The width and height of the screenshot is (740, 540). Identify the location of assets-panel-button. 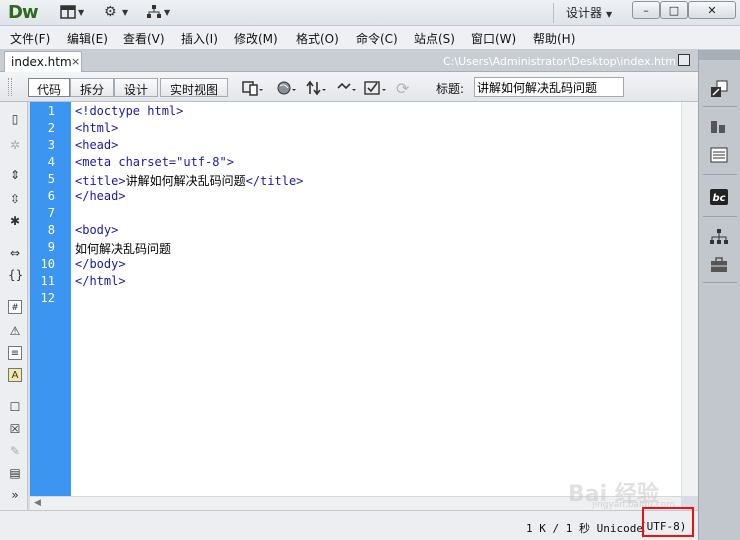
(719, 265).